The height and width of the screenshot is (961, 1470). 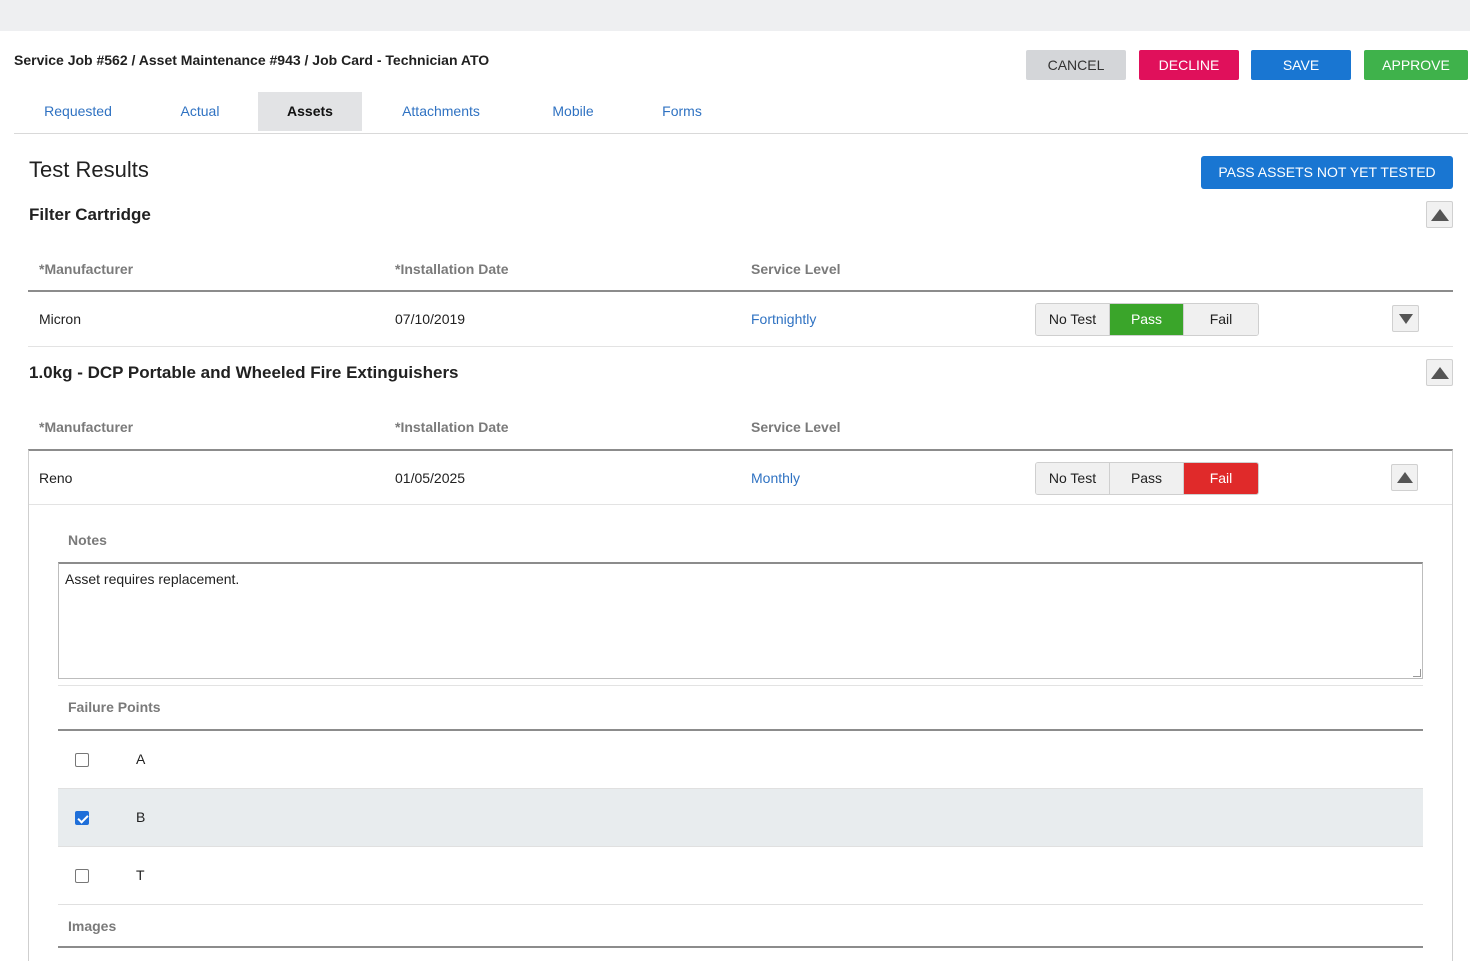 What do you see at coordinates (740, 818) in the screenshot?
I see `failure-point-row: B` at bounding box center [740, 818].